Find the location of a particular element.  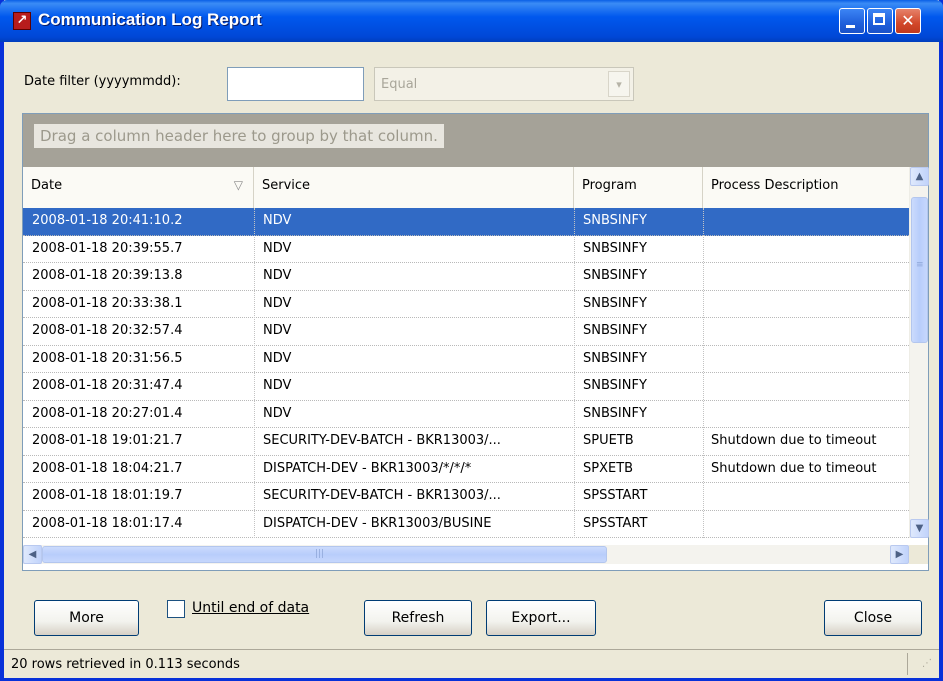

scroll-up-button: ▲ is located at coordinates (919, 176).